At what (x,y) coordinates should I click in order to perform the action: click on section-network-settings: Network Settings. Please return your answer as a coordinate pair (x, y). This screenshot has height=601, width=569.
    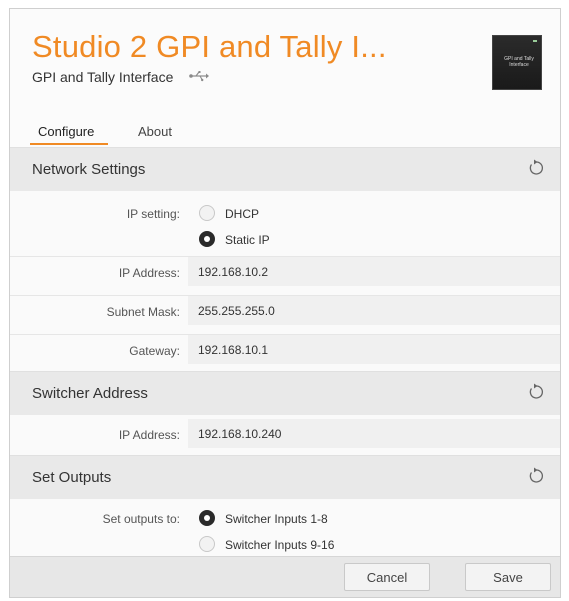
    Looking at the image, I should click on (285, 169).